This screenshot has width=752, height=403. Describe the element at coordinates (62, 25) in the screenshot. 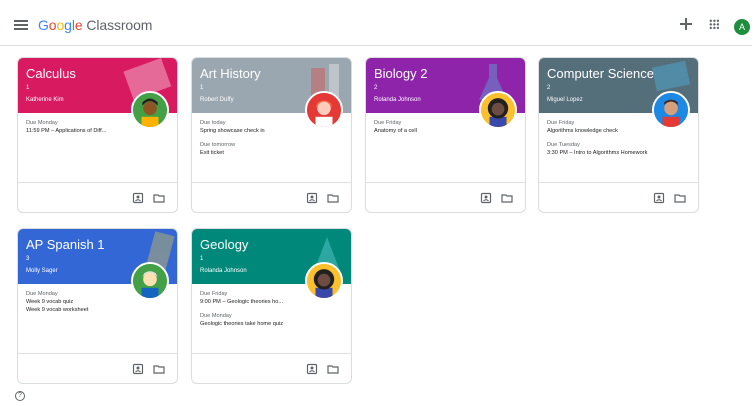

I see `google-wordmark: Google` at that location.